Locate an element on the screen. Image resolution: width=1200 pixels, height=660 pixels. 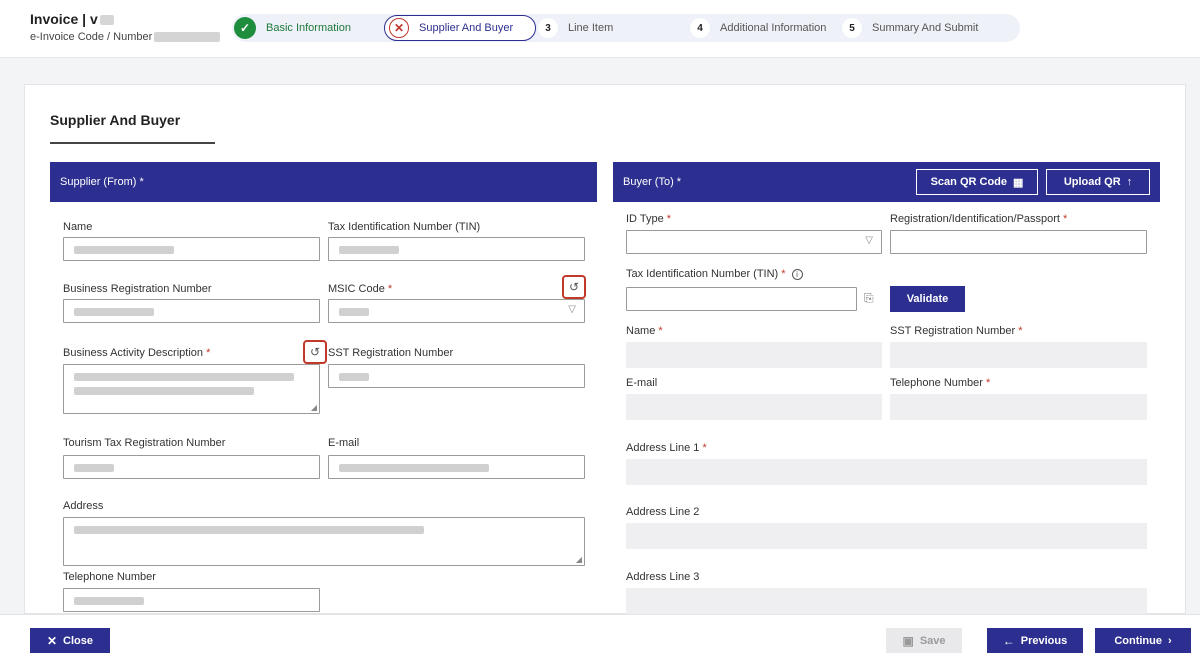
supplier-tourism-input is located at coordinates (191, 467).